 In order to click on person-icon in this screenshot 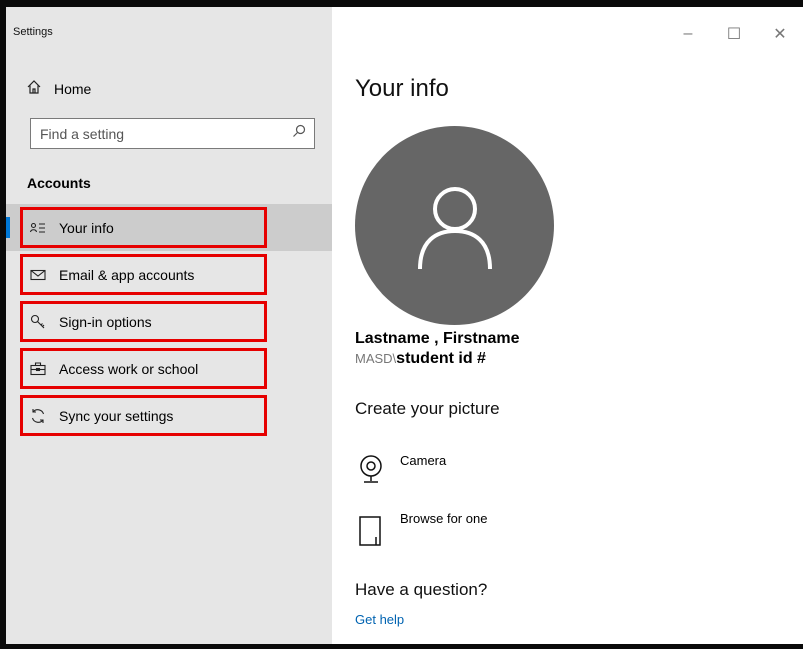, I will do `click(454, 227)`.